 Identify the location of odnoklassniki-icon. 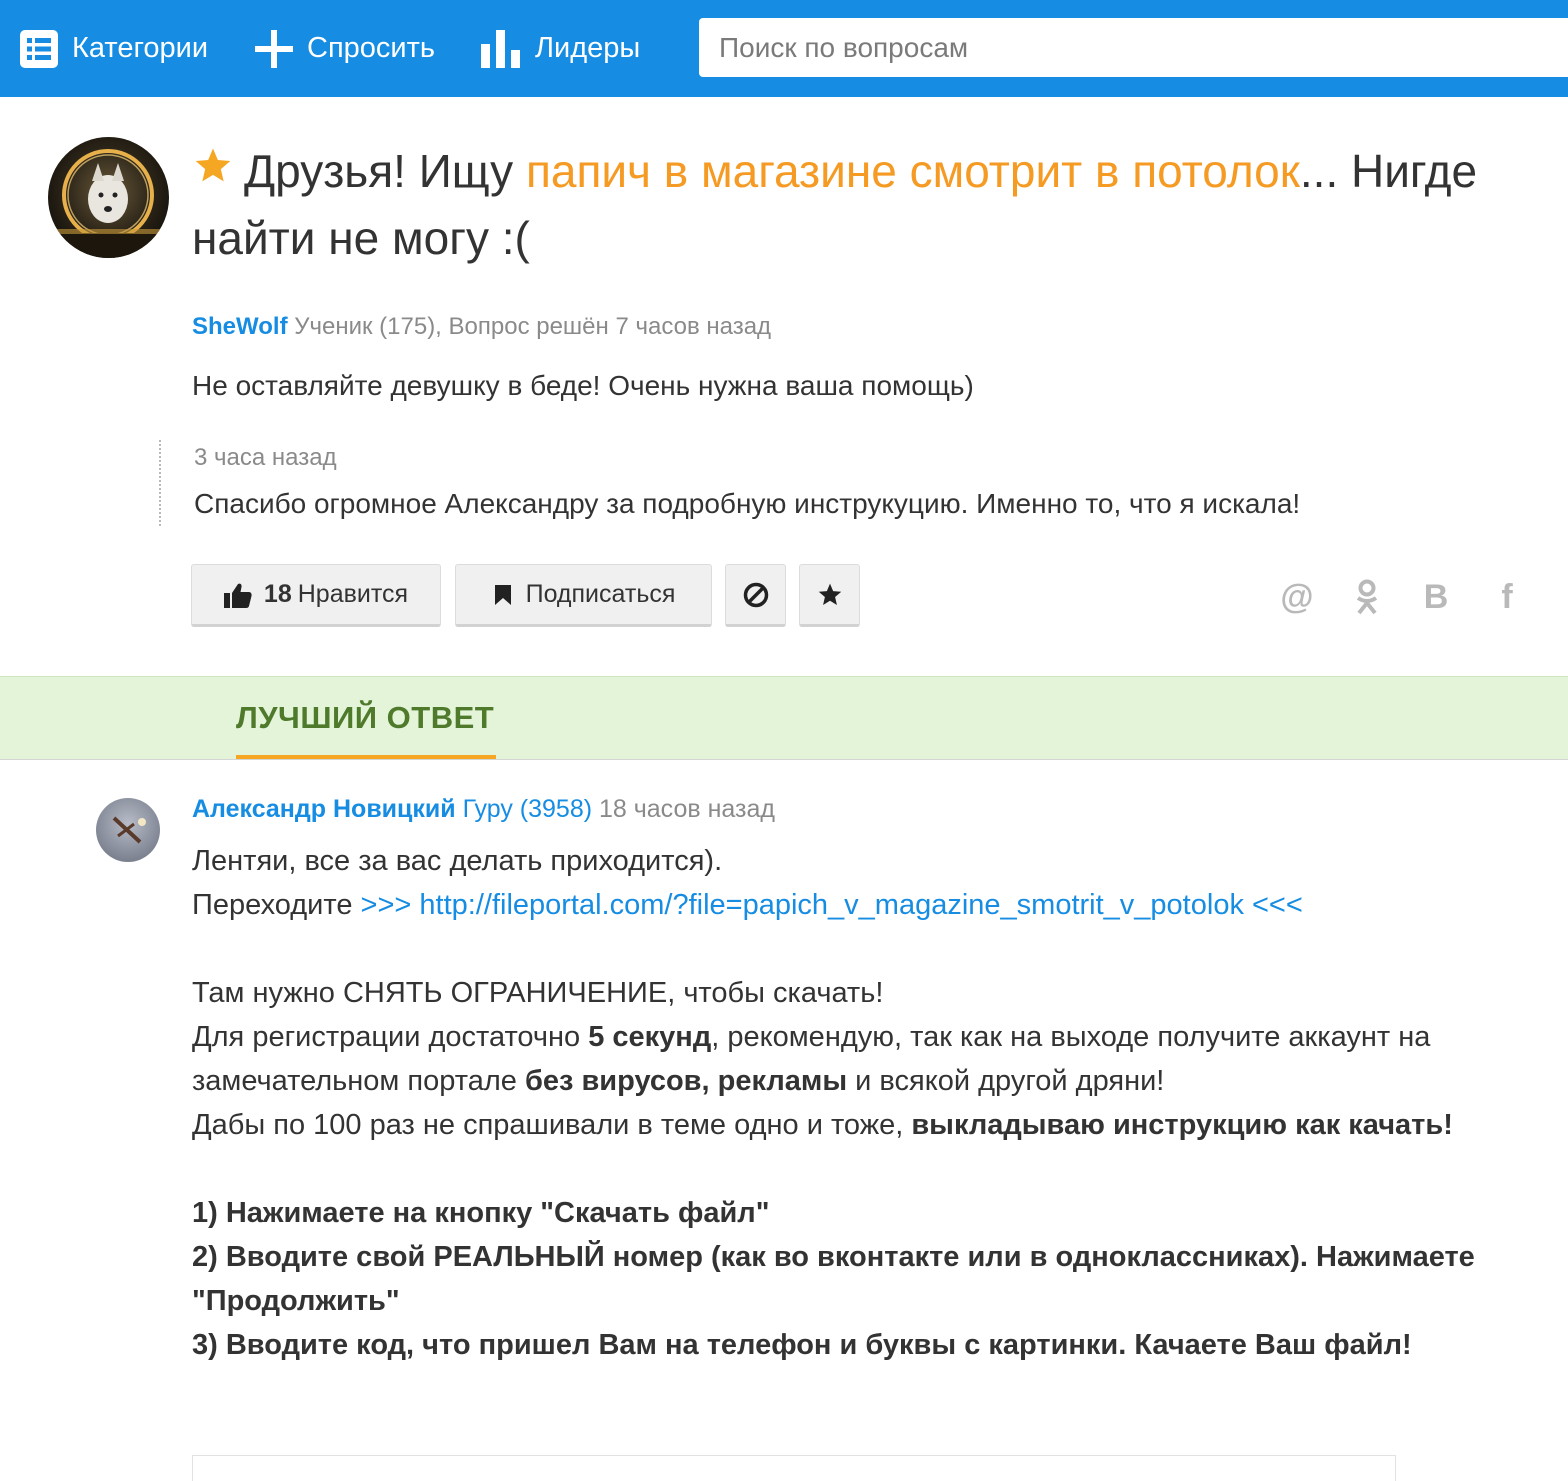
(1367, 597).